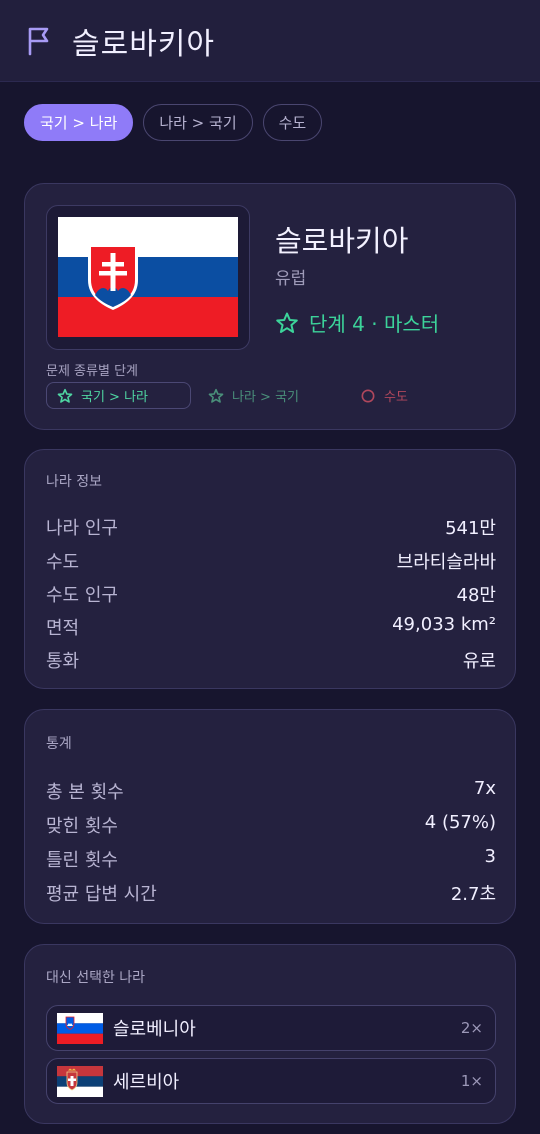 The width and height of the screenshot is (540, 1134). Describe the element at coordinates (490, 856) in the screenshot. I see `stats-value: 3` at that location.